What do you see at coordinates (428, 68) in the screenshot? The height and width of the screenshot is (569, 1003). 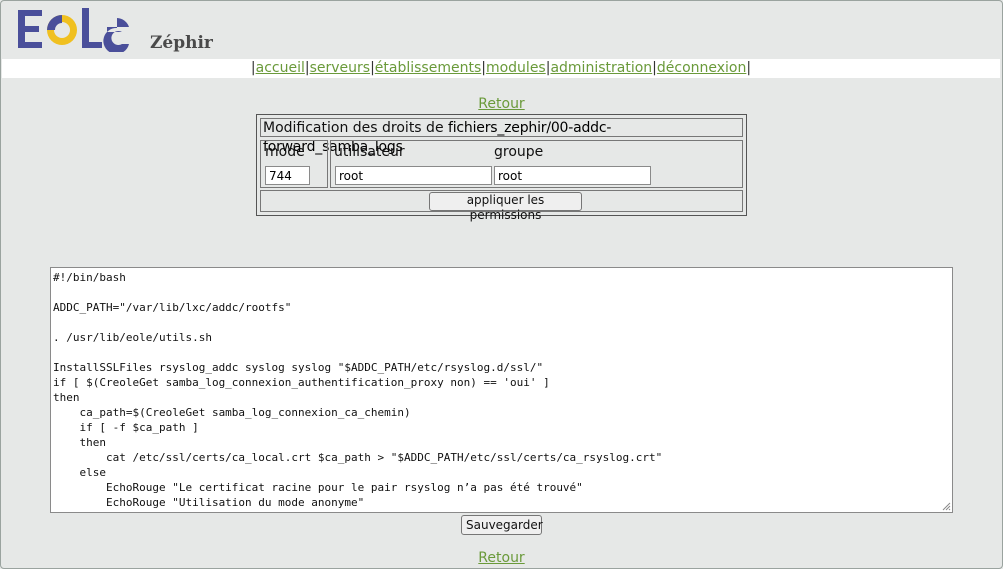 I see `nav-etablissements: établissements` at bounding box center [428, 68].